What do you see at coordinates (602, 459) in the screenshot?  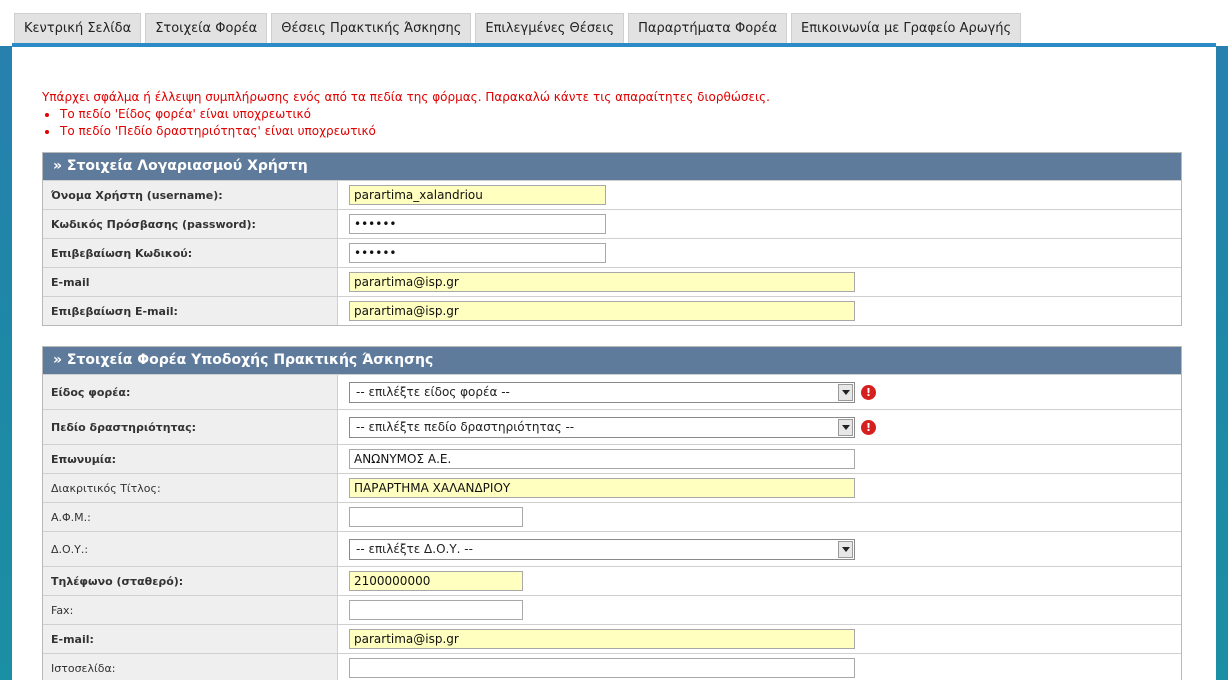 I see `company-name-input: ΑΝΩΝΥΜΟΣ Α.Ε.` at bounding box center [602, 459].